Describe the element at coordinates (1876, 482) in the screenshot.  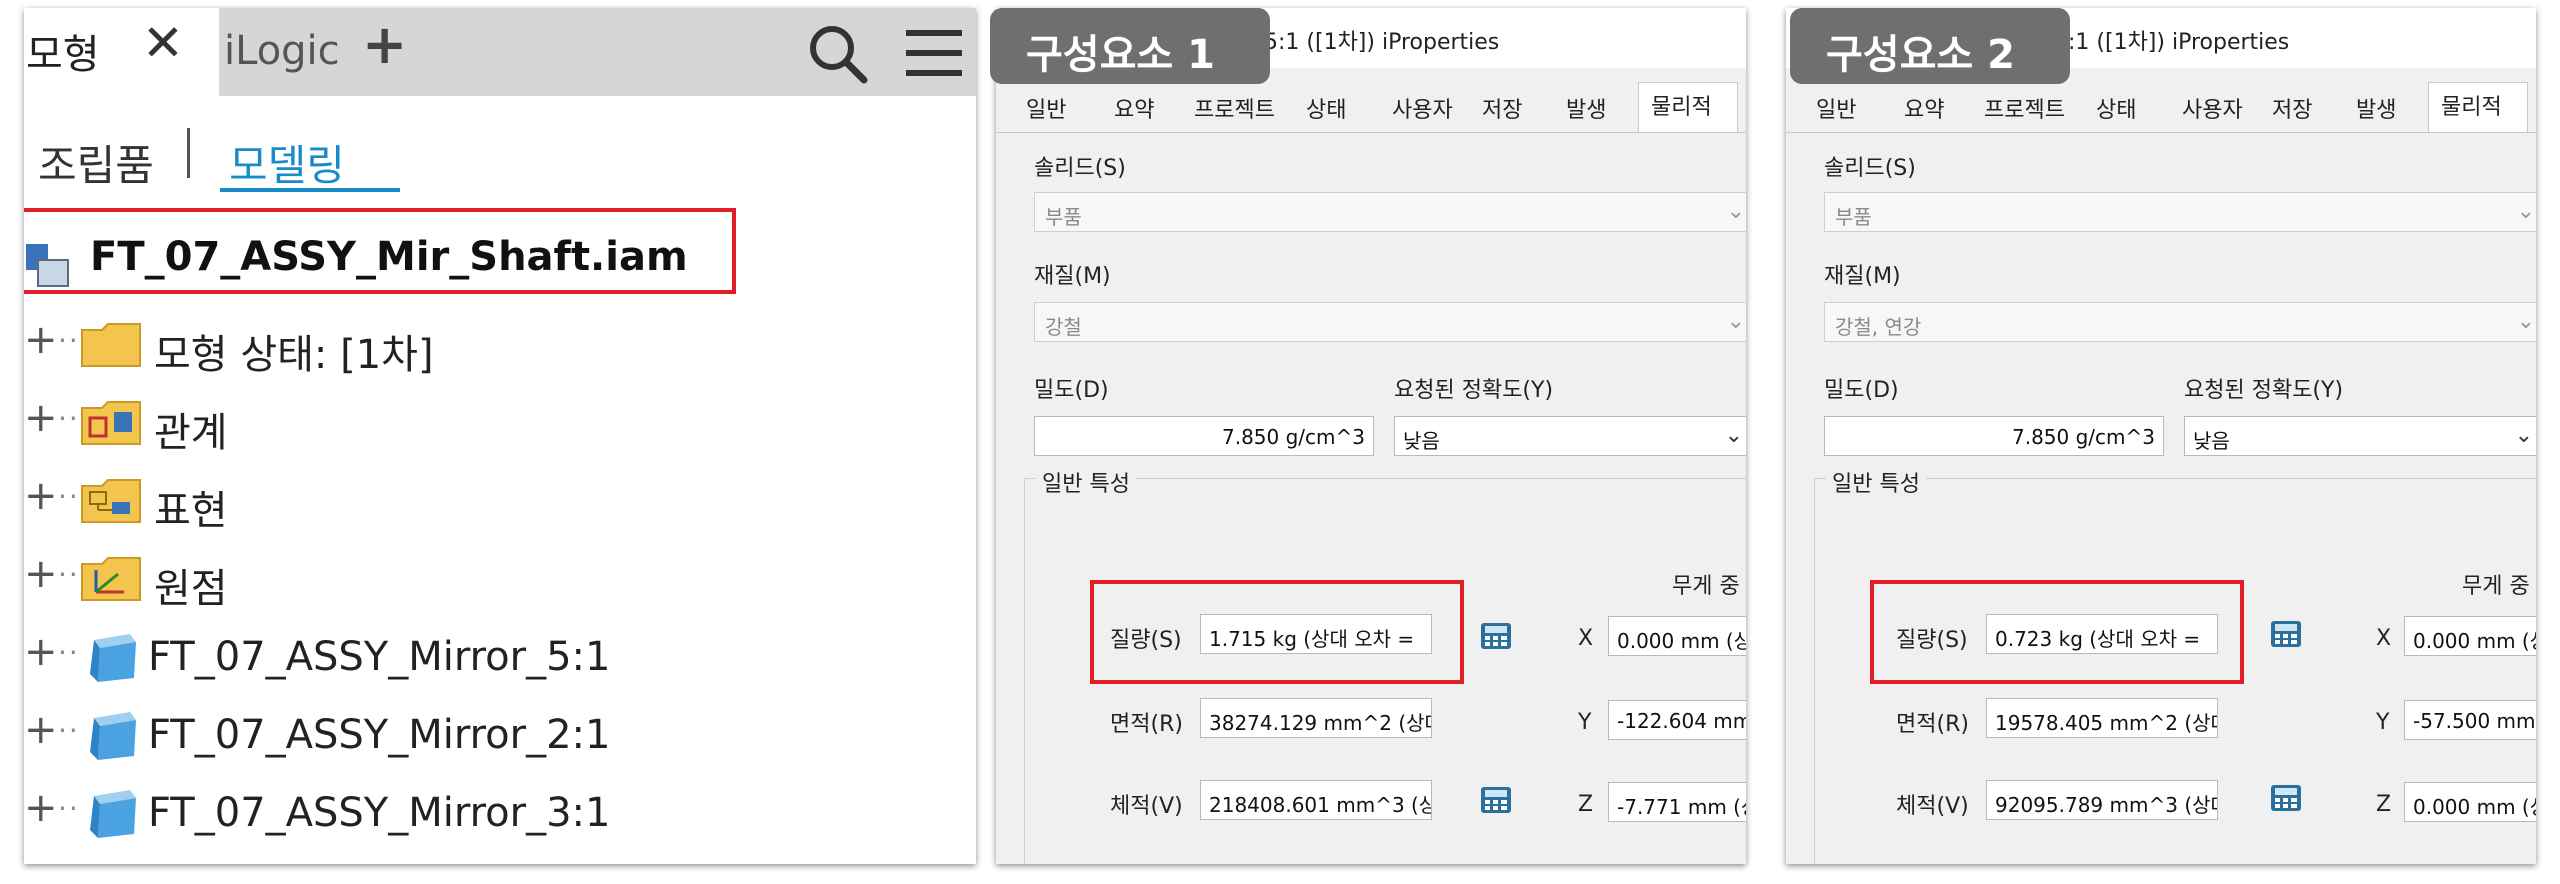
I see `general-properties-title: 일반 특성` at that location.